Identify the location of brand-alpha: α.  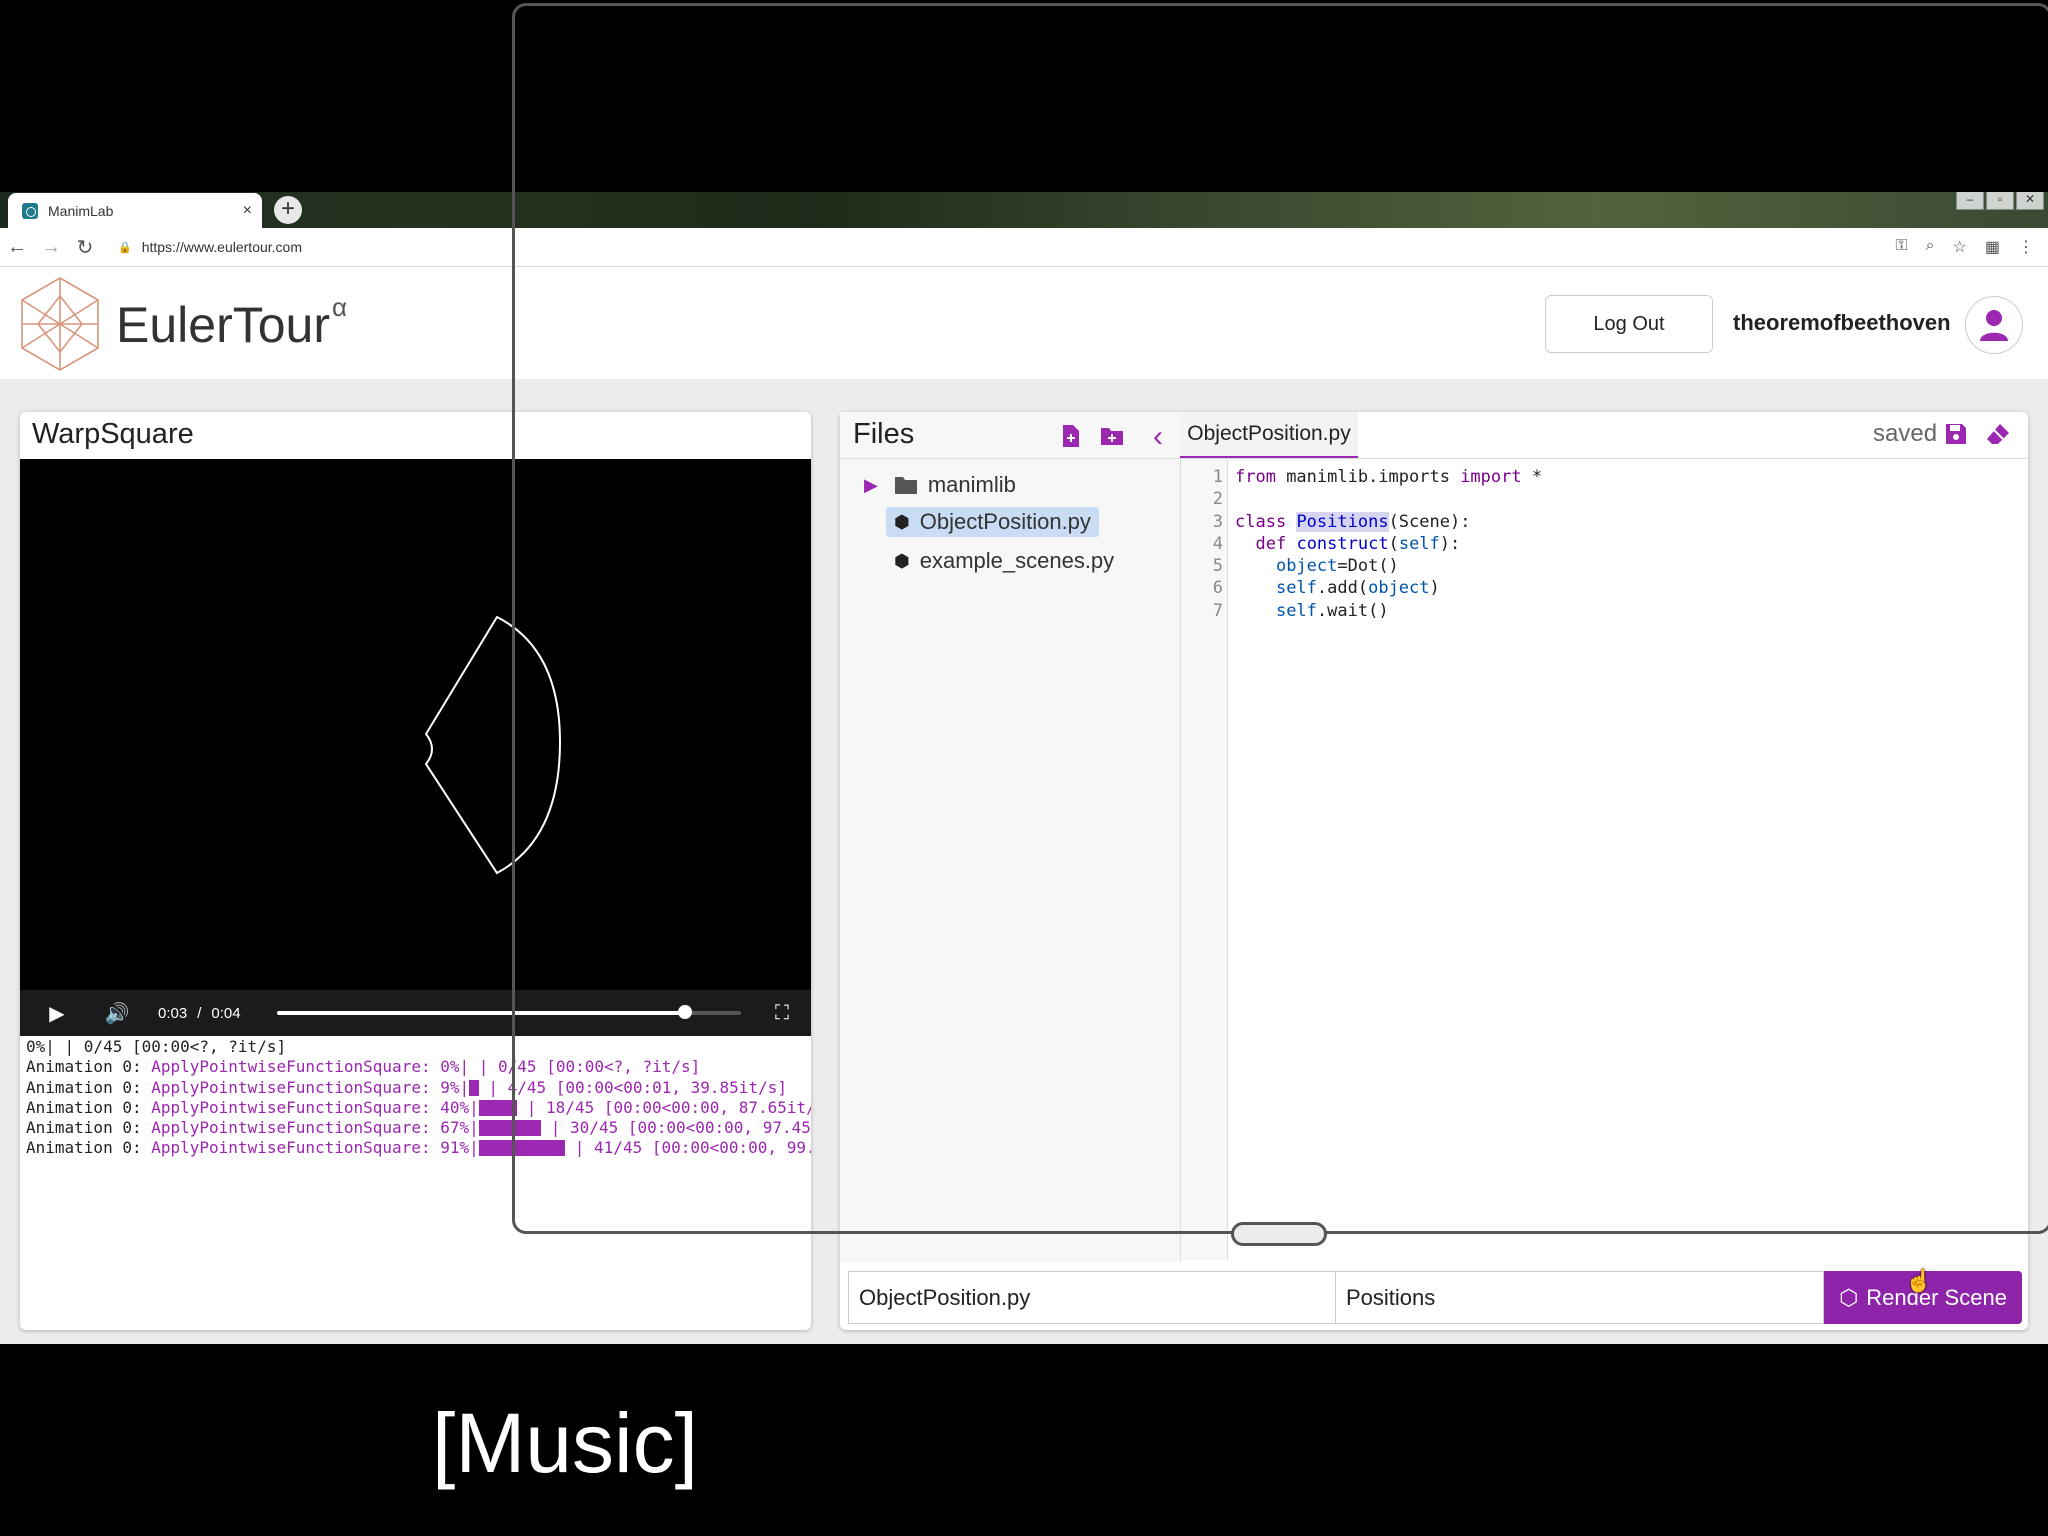
(340, 307).